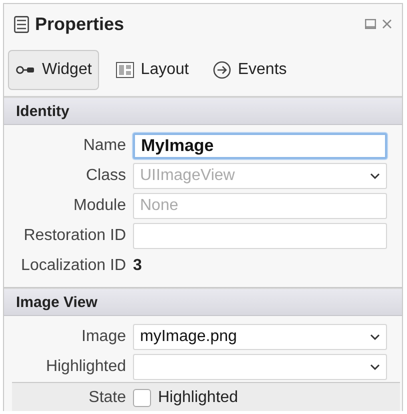 This screenshot has height=414, width=407. What do you see at coordinates (125, 70) in the screenshot?
I see `layout-icon` at bounding box center [125, 70].